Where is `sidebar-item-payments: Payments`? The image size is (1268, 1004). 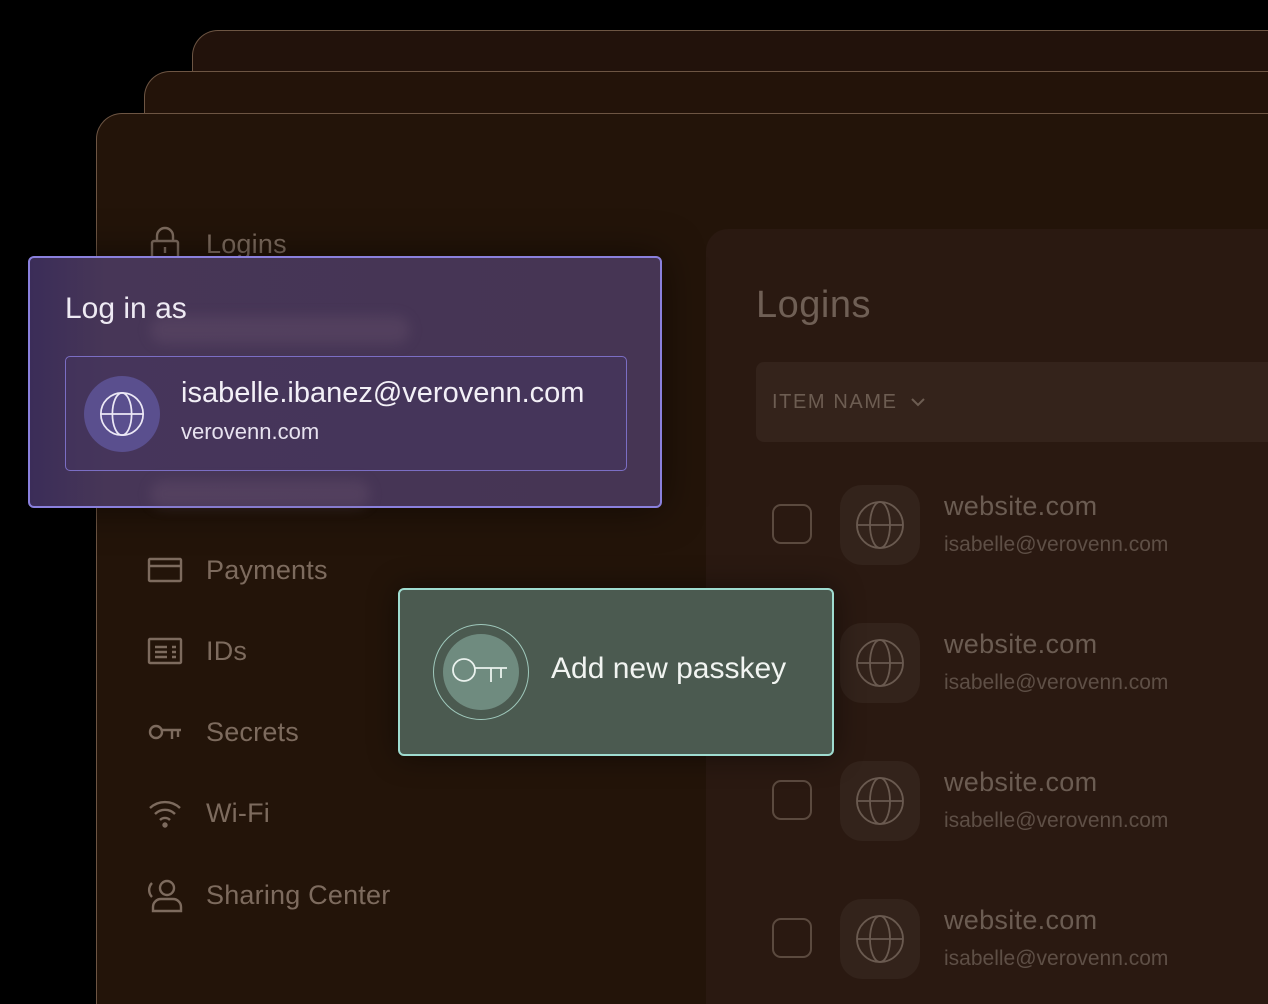 sidebar-item-payments: Payments is located at coordinates (237, 570).